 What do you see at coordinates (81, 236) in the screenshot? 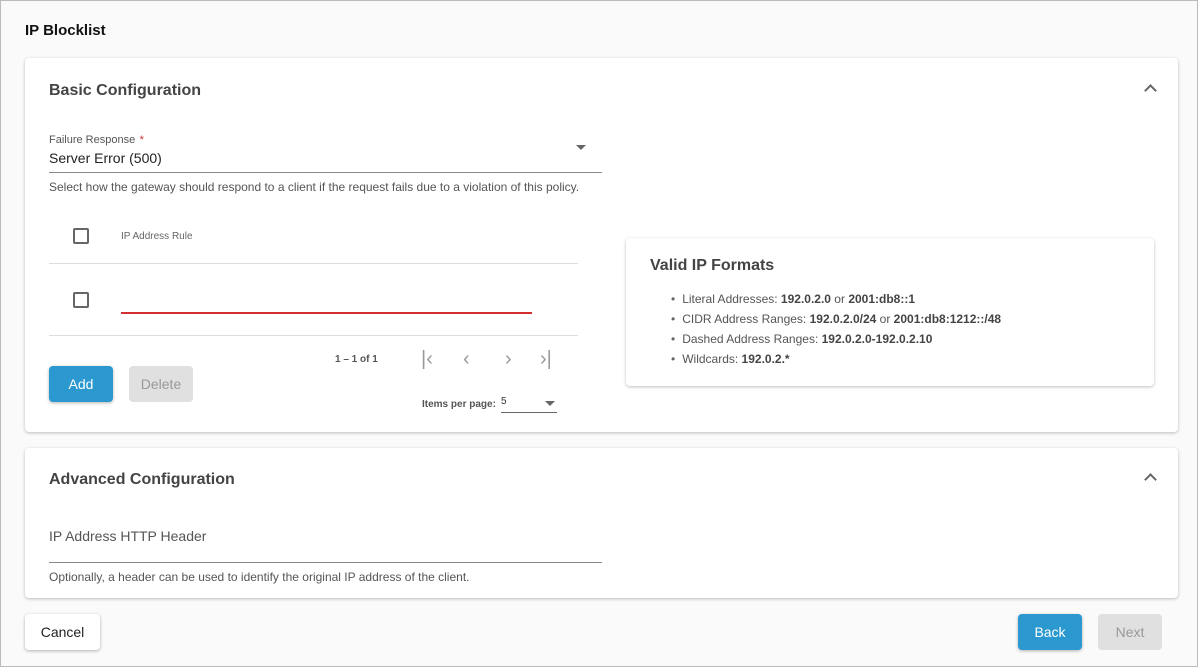
I see `select-all-checkbox` at bounding box center [81, 236].